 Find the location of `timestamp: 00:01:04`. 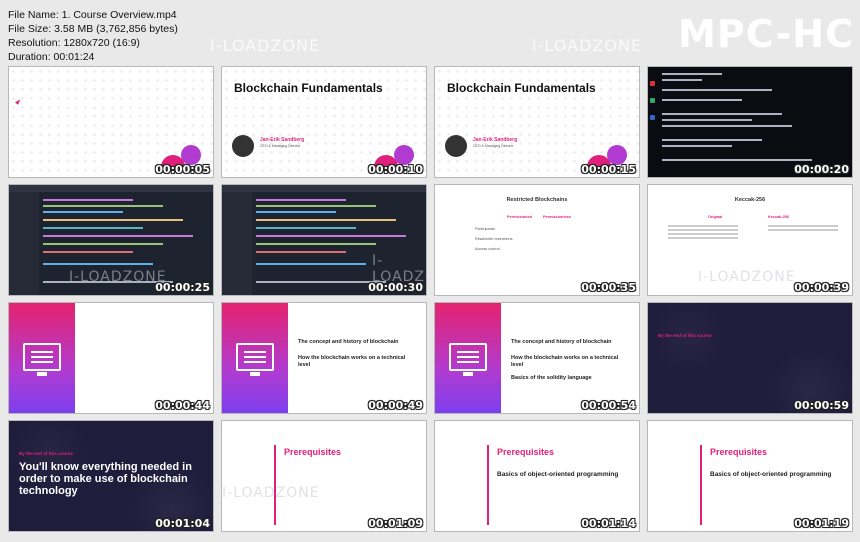

timestamp: 00:01:04 is located at coordinates (182, 523).